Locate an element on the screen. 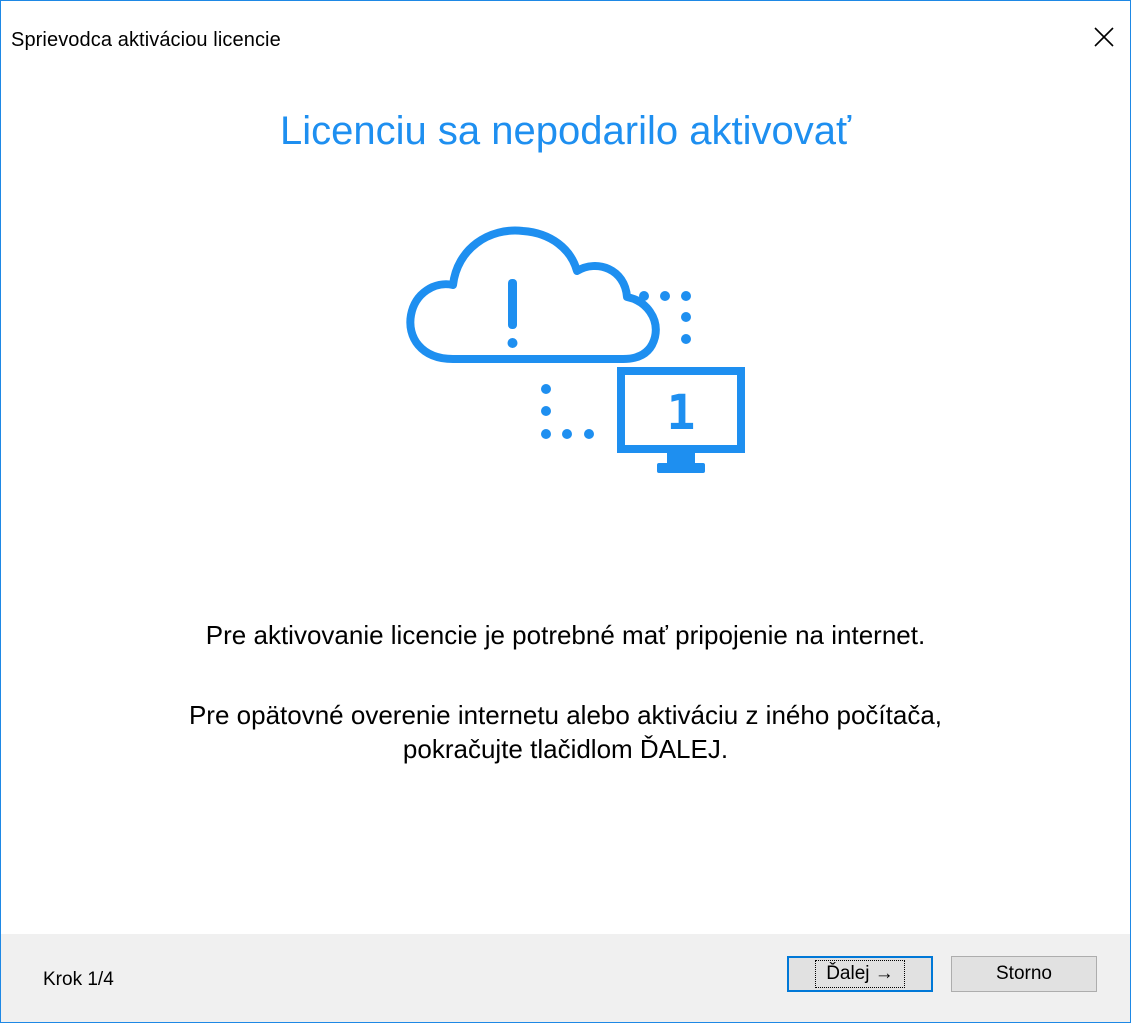 The width and height of the screenshot is (1131, 1023). close-button is located at coordinates (1104, 37).